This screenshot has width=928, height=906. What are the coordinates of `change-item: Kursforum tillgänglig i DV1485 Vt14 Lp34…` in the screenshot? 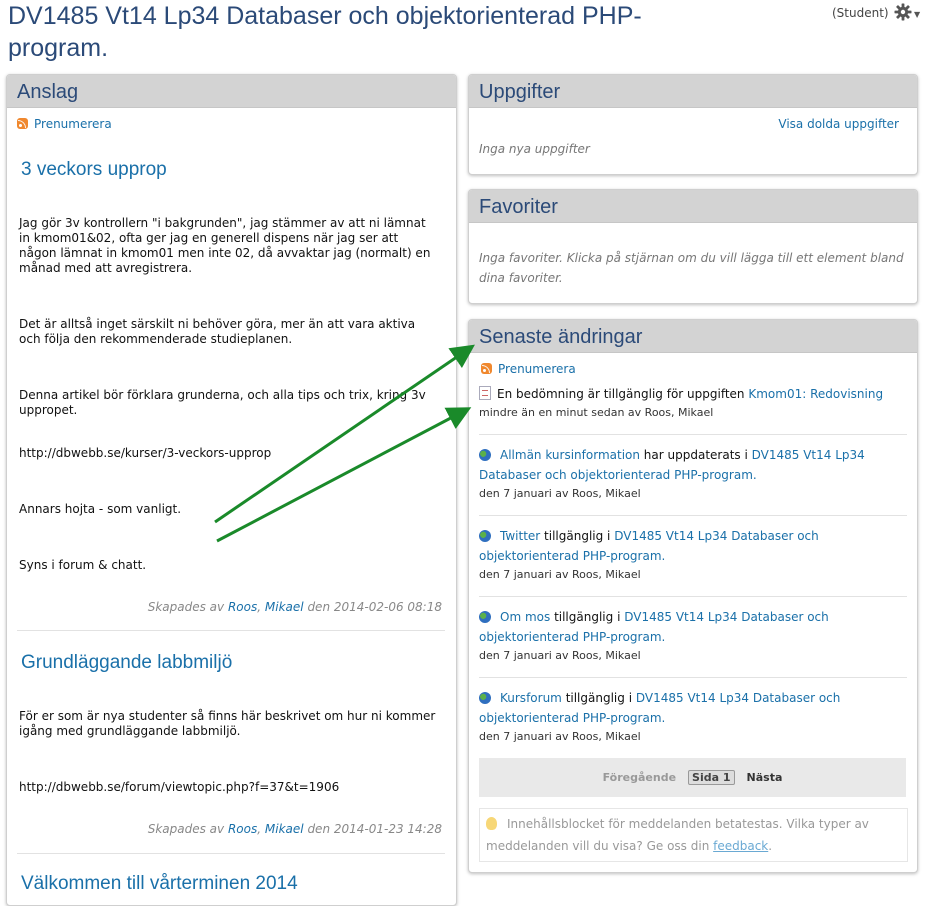 It's located at (693, 716).